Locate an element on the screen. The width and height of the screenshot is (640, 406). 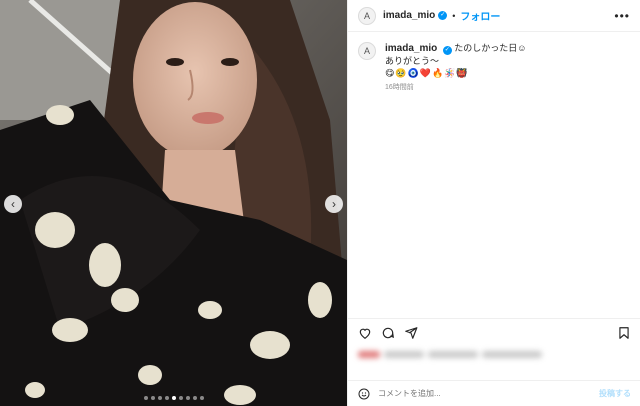
avatar: A is located at coordinates (367, 15).